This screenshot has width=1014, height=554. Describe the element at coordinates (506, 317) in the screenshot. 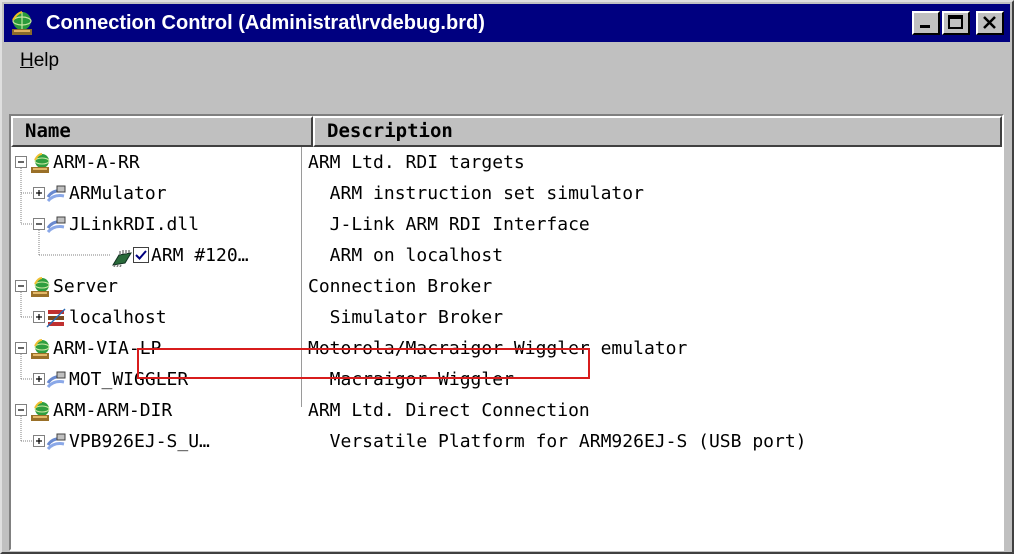

I see `tree-row: localhost Simulator Broker` at that location.